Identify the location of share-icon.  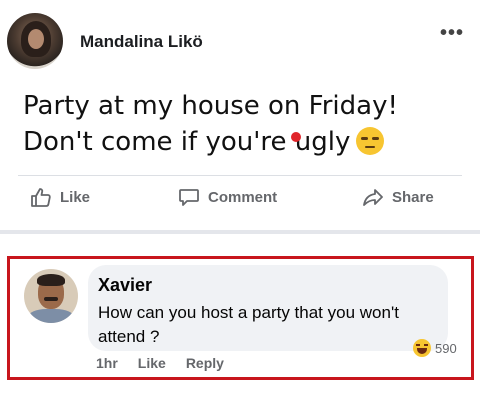
(373, 197).